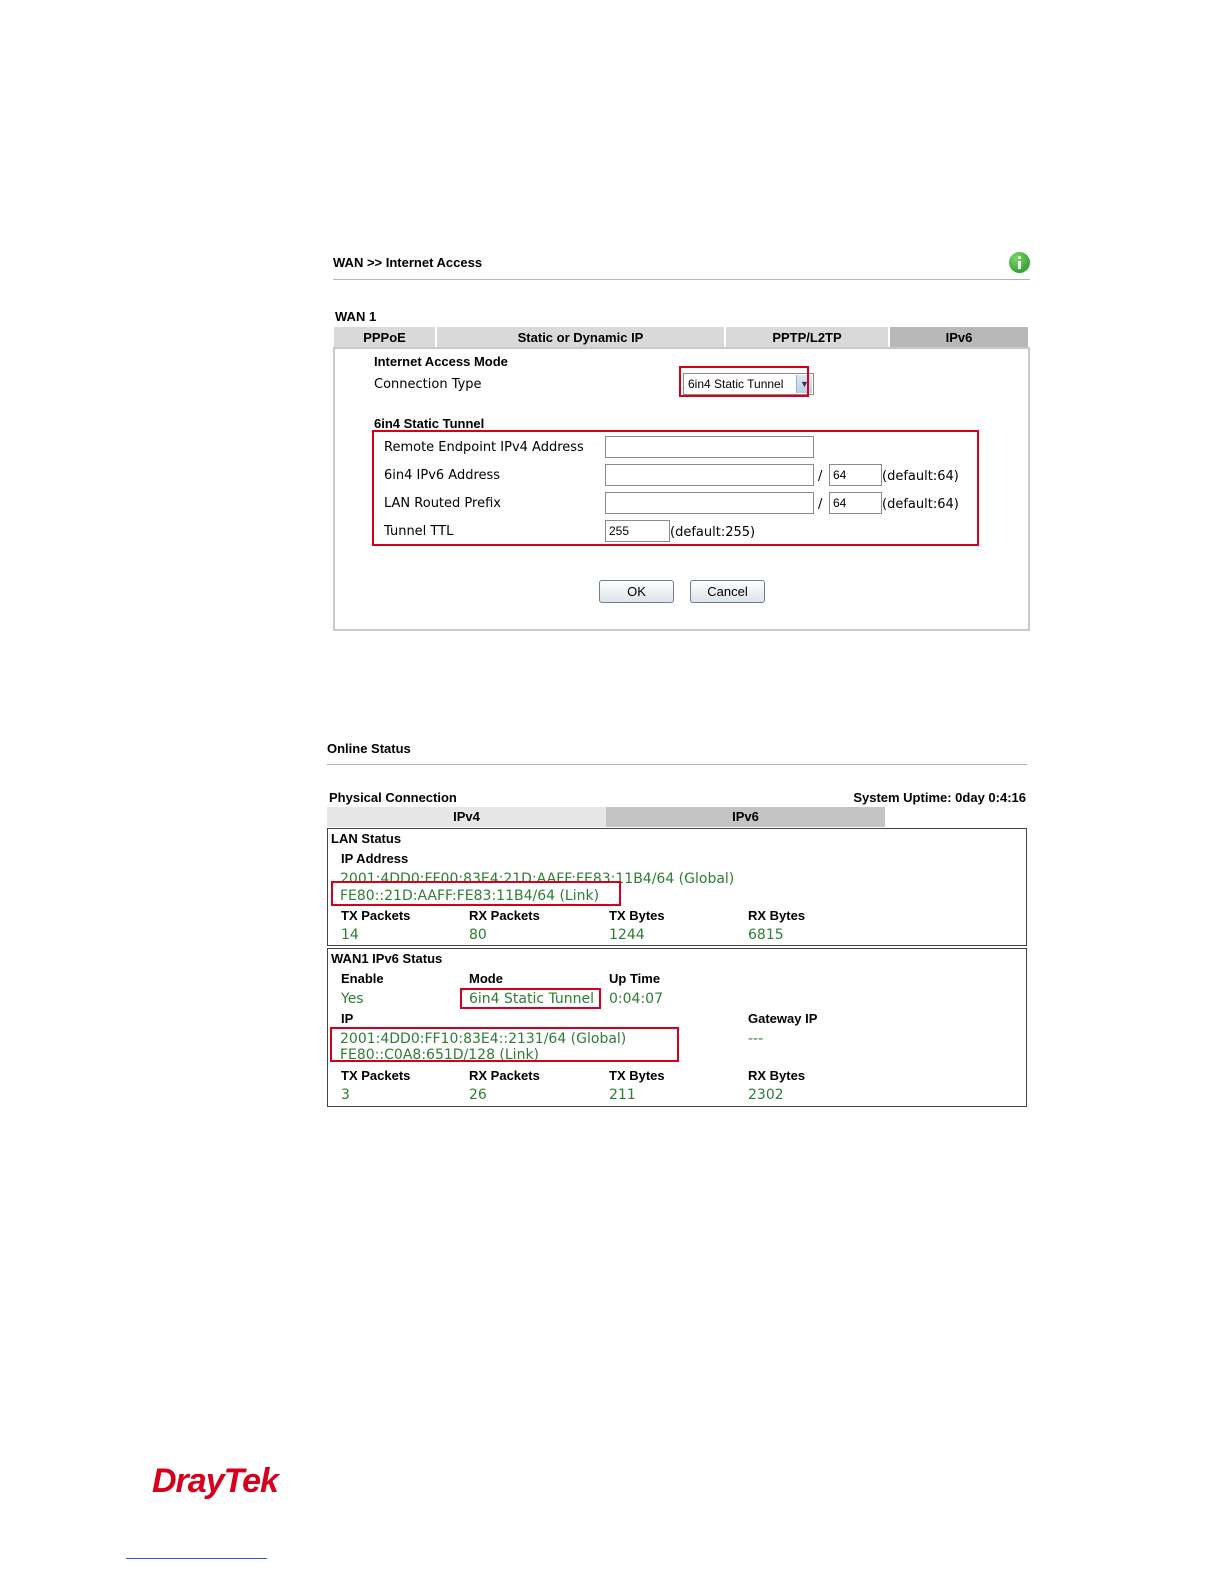 Image resolution: width=1224 pixels, height=1584 pixels. I want to click on tab-static-dynamic-ip: Static or Dynamic IP, so click(580, 337).